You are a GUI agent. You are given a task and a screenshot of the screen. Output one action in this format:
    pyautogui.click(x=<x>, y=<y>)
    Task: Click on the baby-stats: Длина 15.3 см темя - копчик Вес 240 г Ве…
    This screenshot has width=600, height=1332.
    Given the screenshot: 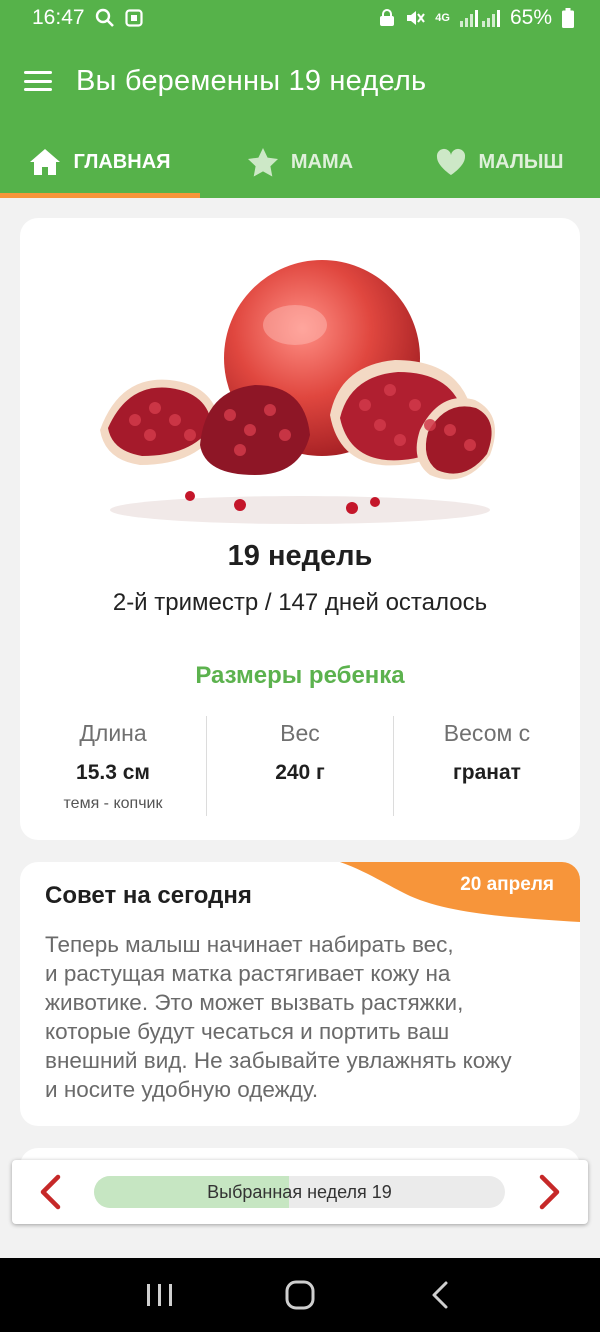 What is the action you would take?
    pyautogui.click(x=300, y=766)
    